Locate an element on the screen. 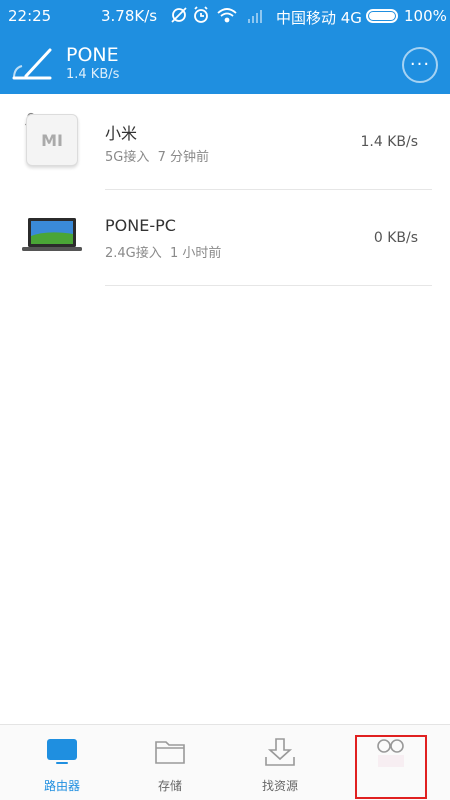 The width and height of the screenshot is (450, 800). device-name: PONE-PC is located at coordinates (140, 225).